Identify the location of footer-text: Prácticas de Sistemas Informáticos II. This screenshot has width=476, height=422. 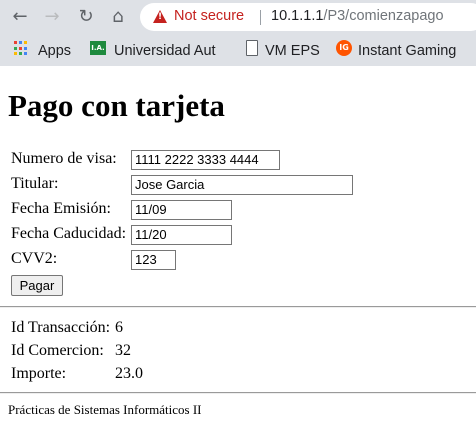
(105, 409).